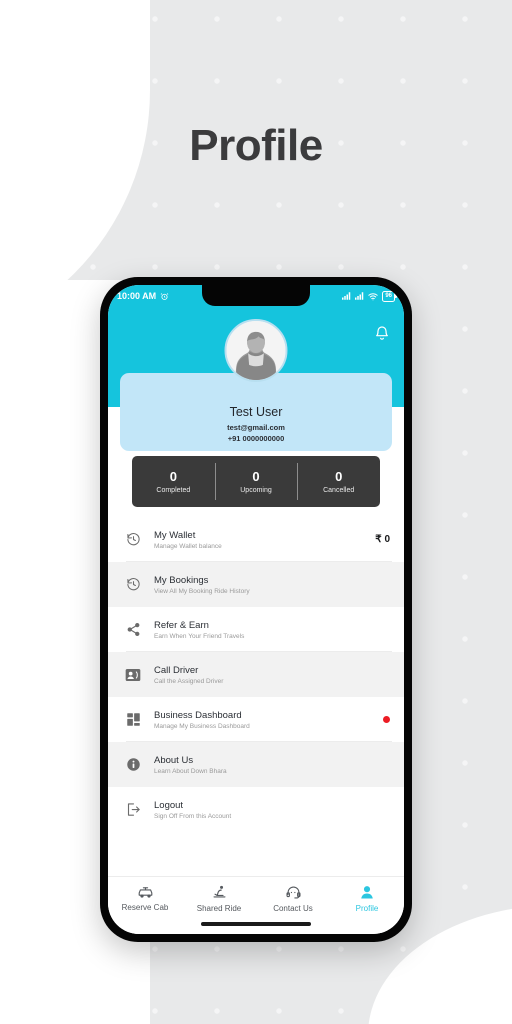 The image size is (512, 1024). I want to click on phone-notch, so click(256, 295).